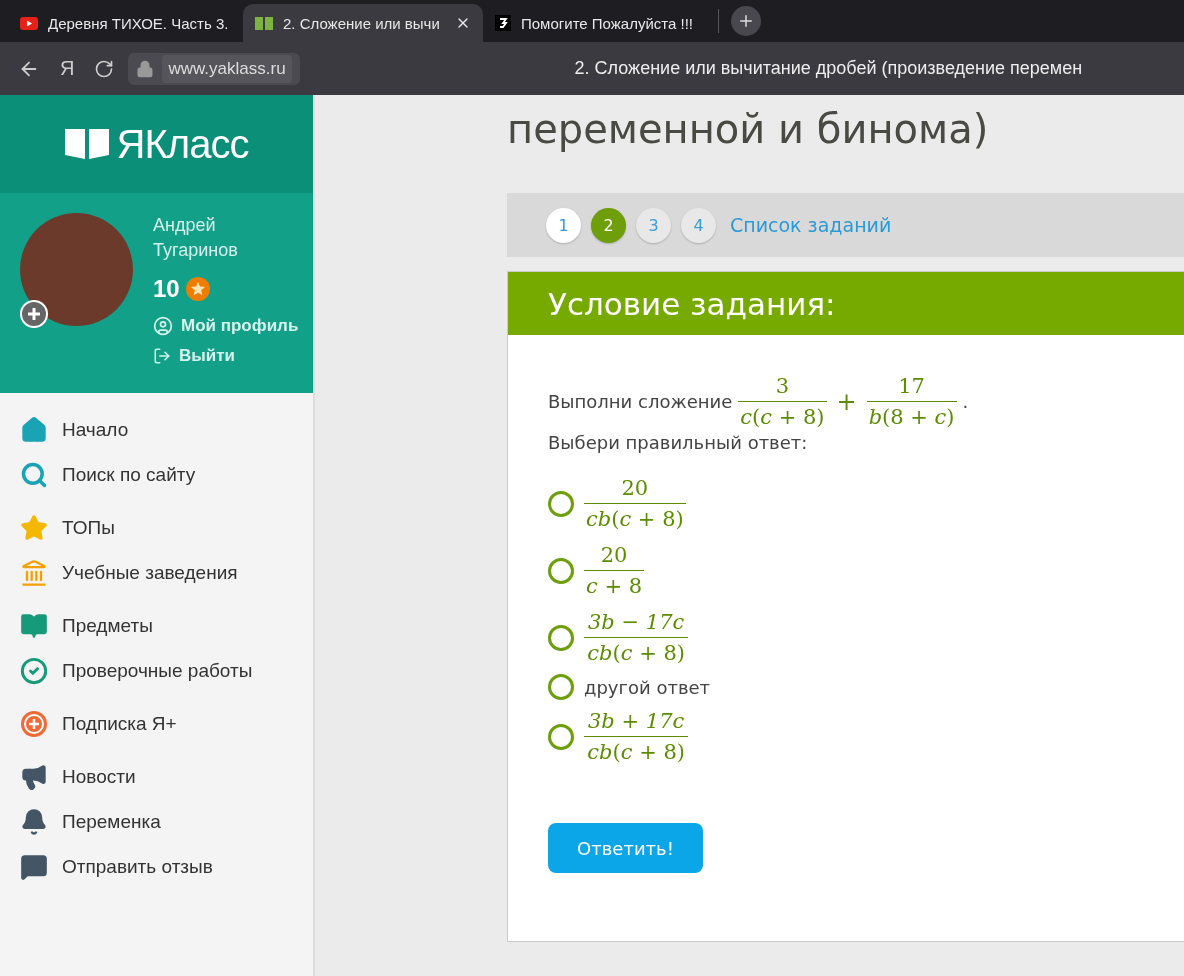 The height and width of the screenshot is (976, 1184). What do you see at coordinates (67, 68) in the screenshot?
I see `yandex-button: Я` at bounding box center [67, 68].